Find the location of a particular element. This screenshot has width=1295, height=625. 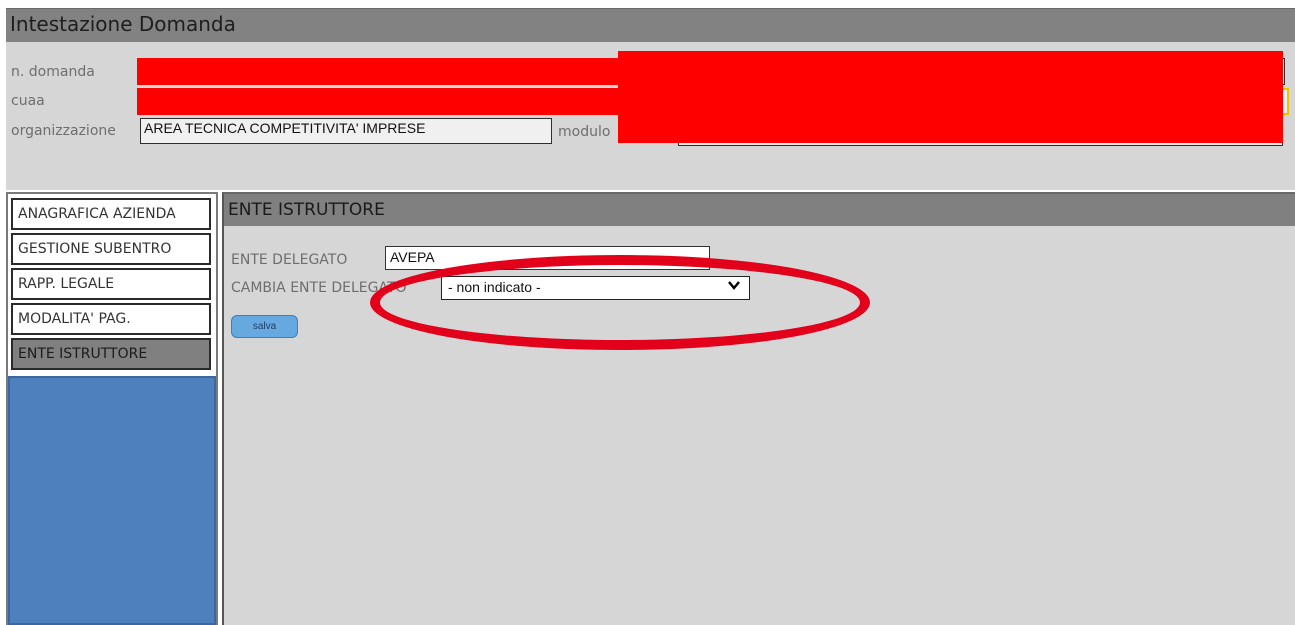

cambia-ente-delegato-select: - non indicato - is located at coordinates (595, 288).